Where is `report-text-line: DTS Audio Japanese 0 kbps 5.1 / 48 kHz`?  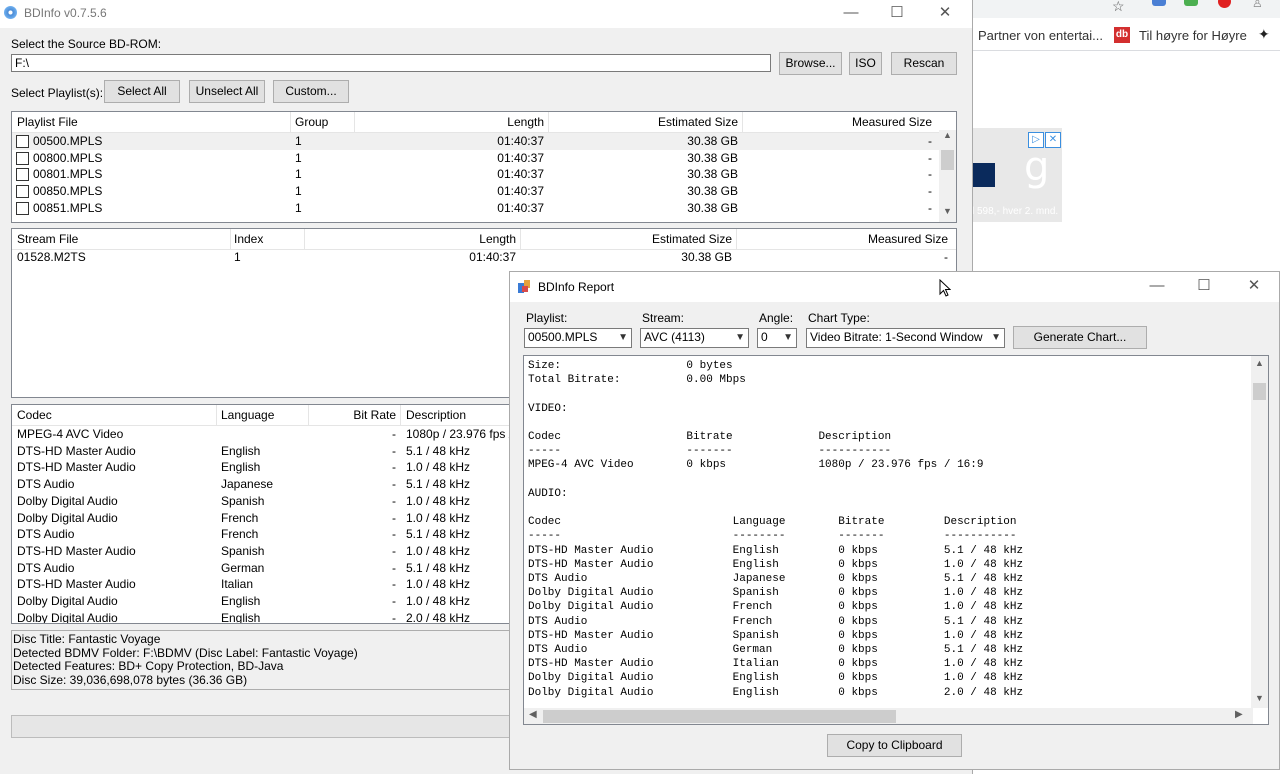 report-text-line: DTS Audio Japanese 0 kbps 5.1 / 48 kHz is located at coordinates (776, 578).